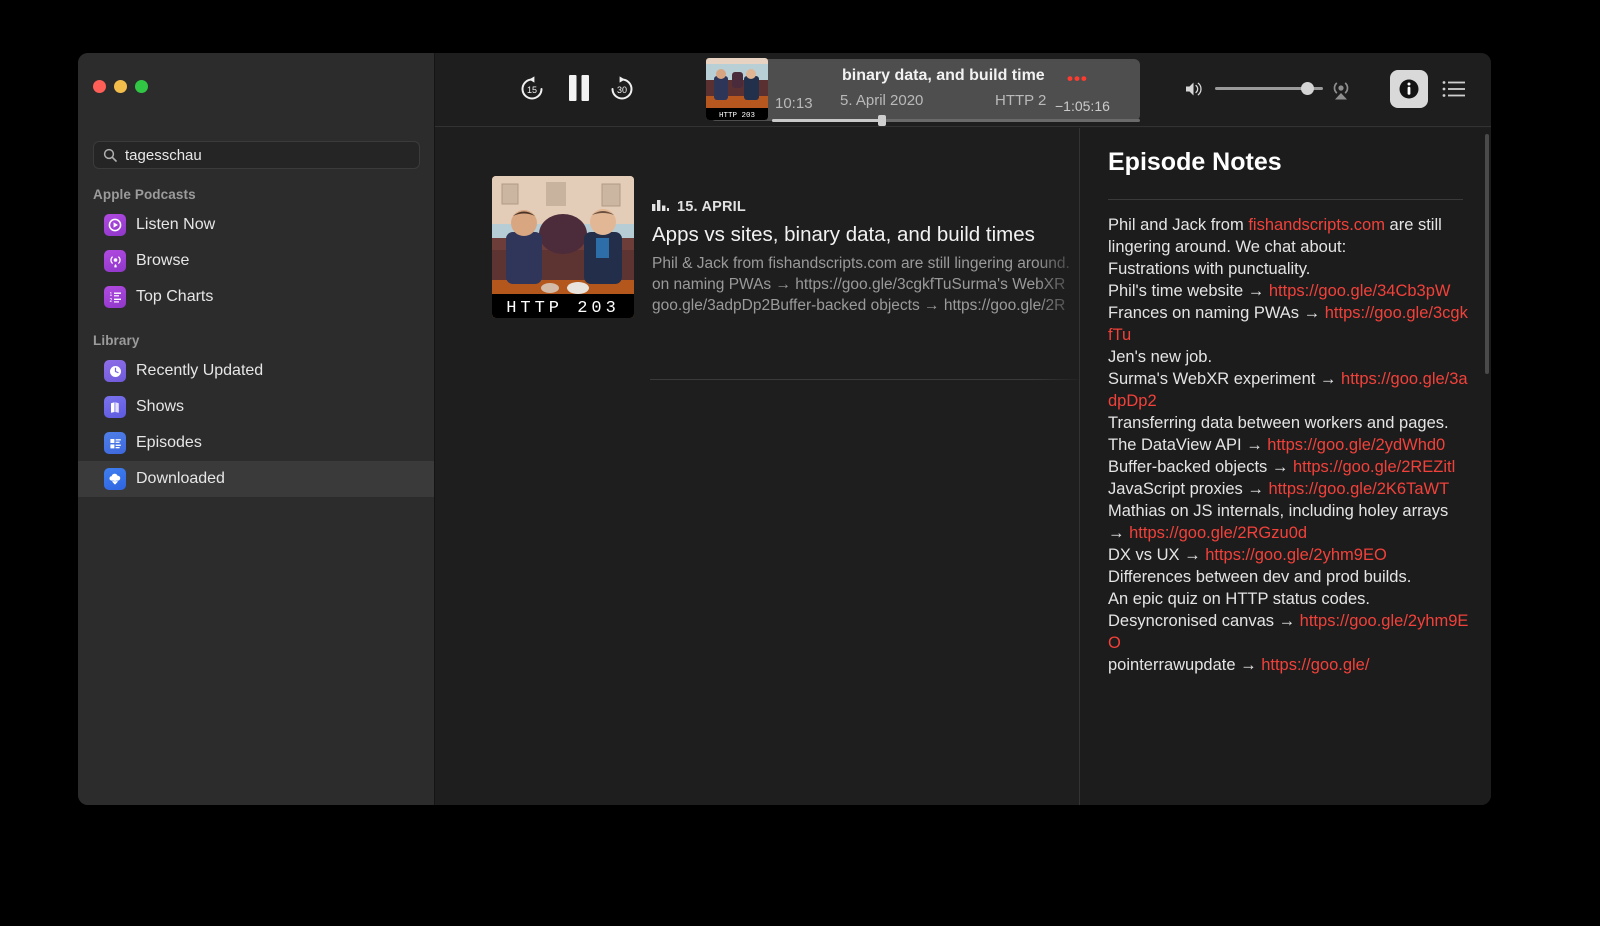  Describe the element at coordinates (267, 155) in the screenshot. I see `search-input` at that location.